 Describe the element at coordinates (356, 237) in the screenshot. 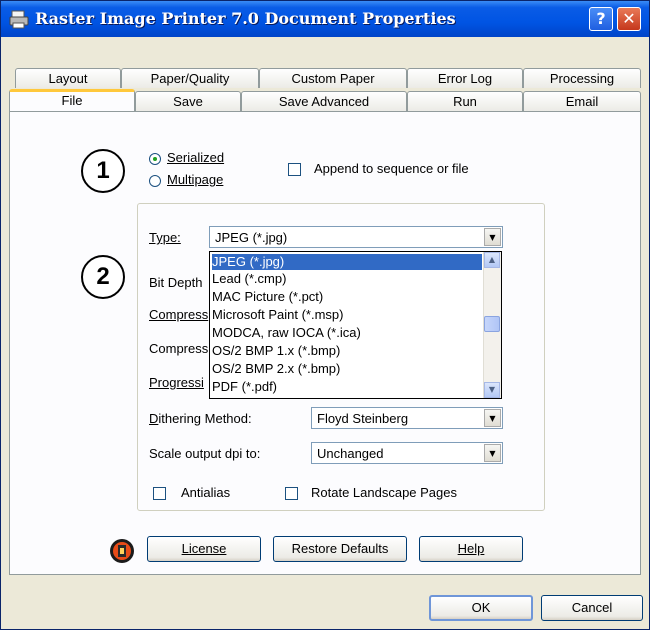

I see `type-select: JPEG (*.jpg) ▼` at that location.